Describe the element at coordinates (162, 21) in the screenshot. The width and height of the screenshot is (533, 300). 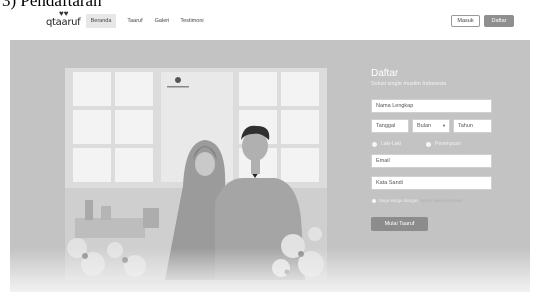
I see `nav-item-galeri: Galeri` at that location.